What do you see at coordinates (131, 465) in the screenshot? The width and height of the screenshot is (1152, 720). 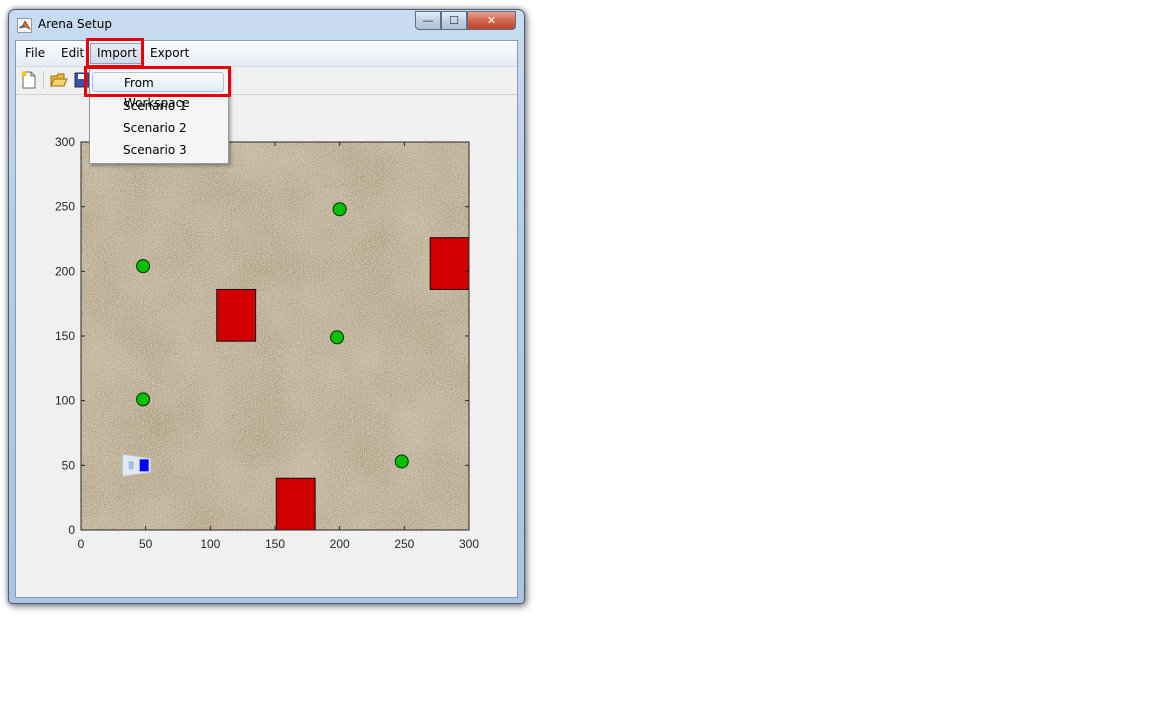 I see `robot-body` at bounding box center [131, 465].